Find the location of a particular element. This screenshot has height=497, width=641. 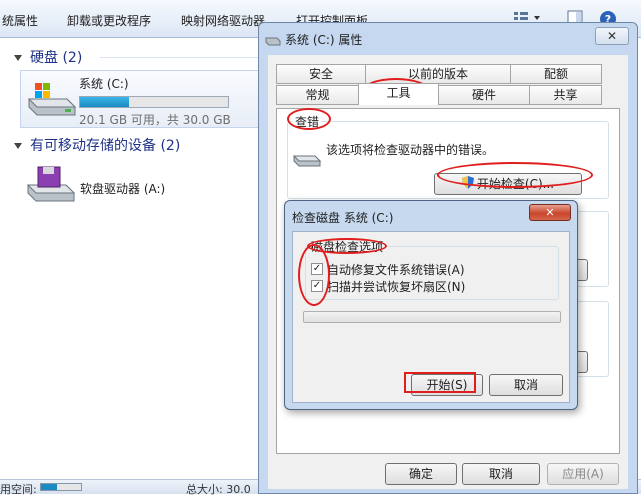

floppy-drive-label: 软盘驱动器 (A:) is located at coordinates (122, 188).